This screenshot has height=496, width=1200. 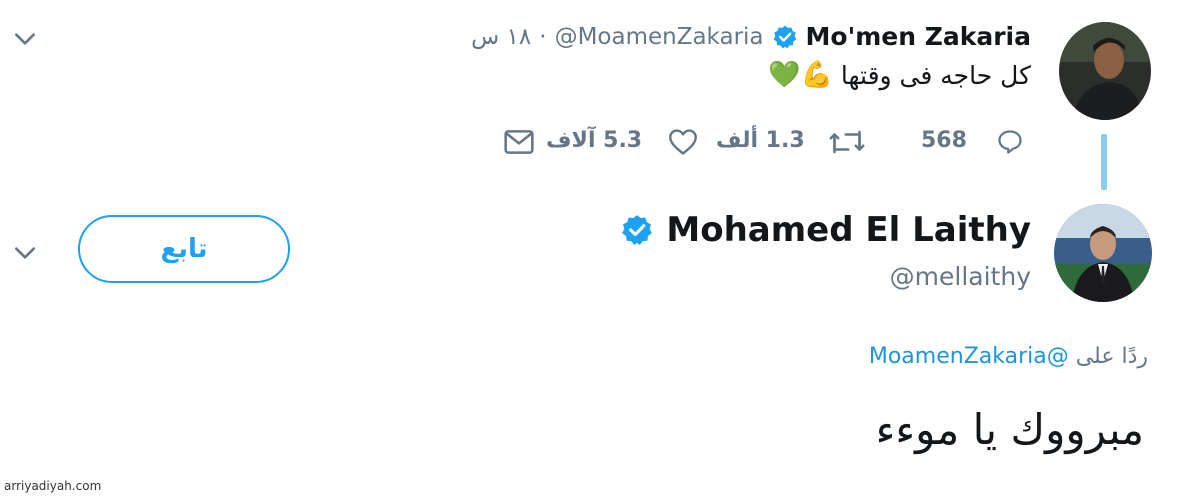 What do you see at coordinates (1010, 142) in the screenshot?
I see `reply-icon` at bounding box center [1010, 142].